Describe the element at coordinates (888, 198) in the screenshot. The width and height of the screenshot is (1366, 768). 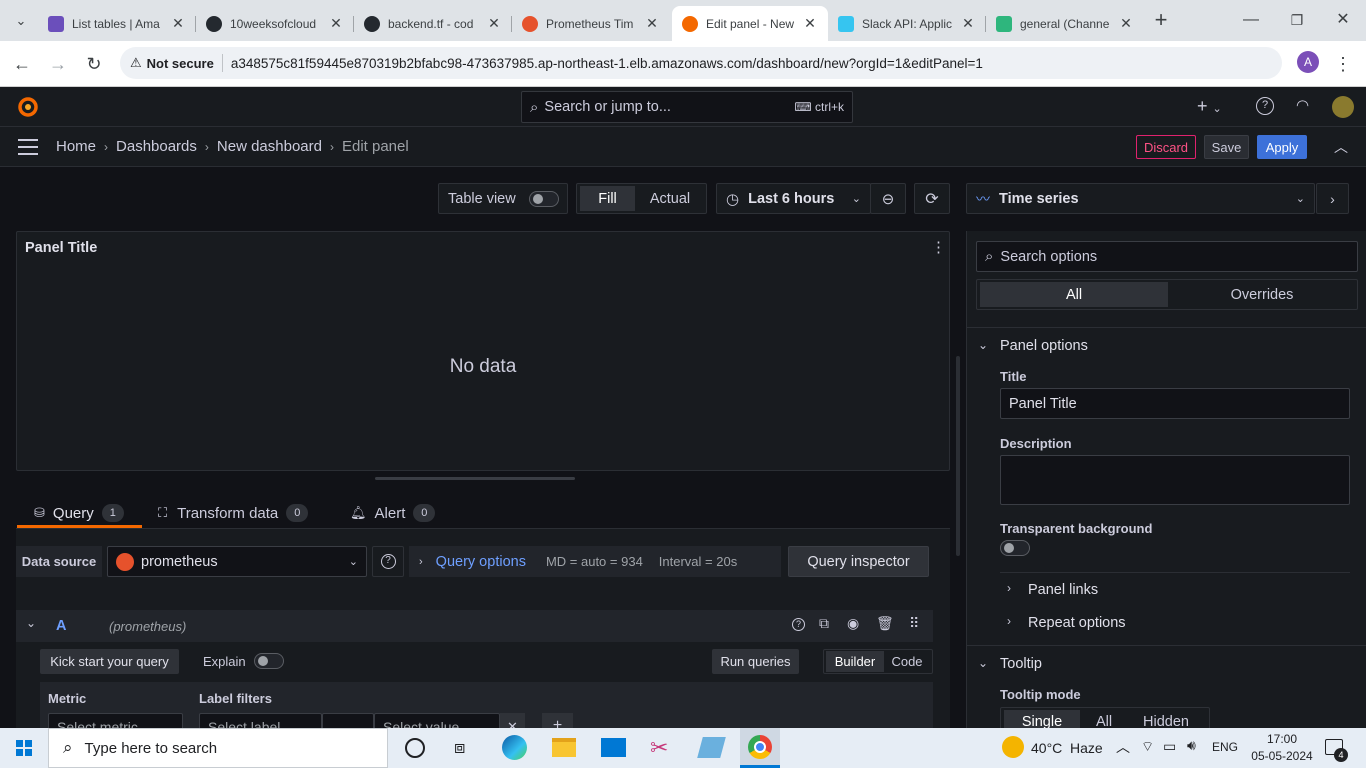
I see `zoom-out-icon: ⊖` at that location.